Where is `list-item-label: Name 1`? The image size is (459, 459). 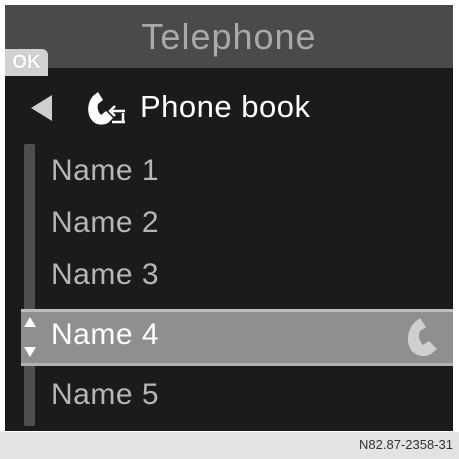 list-item-label: Name 1 is located at coordinates (105, 170).